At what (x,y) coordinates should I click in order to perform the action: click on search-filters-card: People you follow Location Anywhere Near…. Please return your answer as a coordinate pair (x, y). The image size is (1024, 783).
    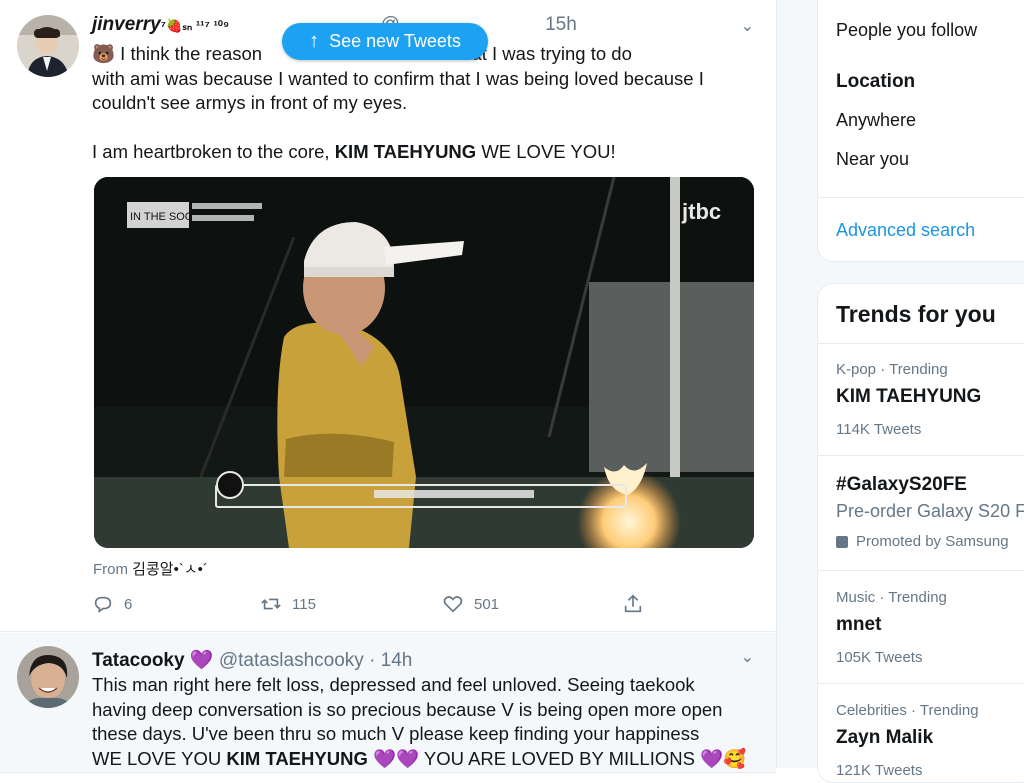
    Looking at the image, I should click on (920, 131).